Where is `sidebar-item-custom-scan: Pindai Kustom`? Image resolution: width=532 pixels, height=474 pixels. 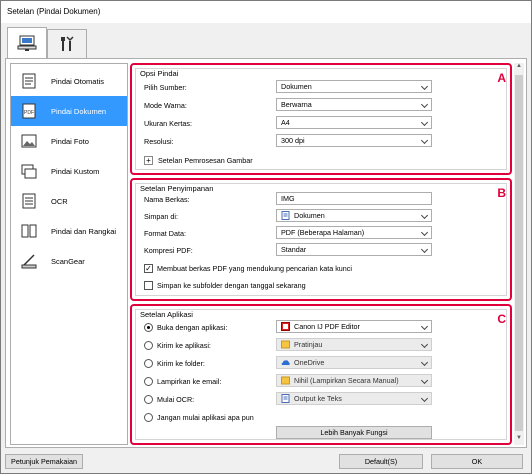
sidebar-item-custom-scan: Pindai Kustom is located at coordinates (69, 171).